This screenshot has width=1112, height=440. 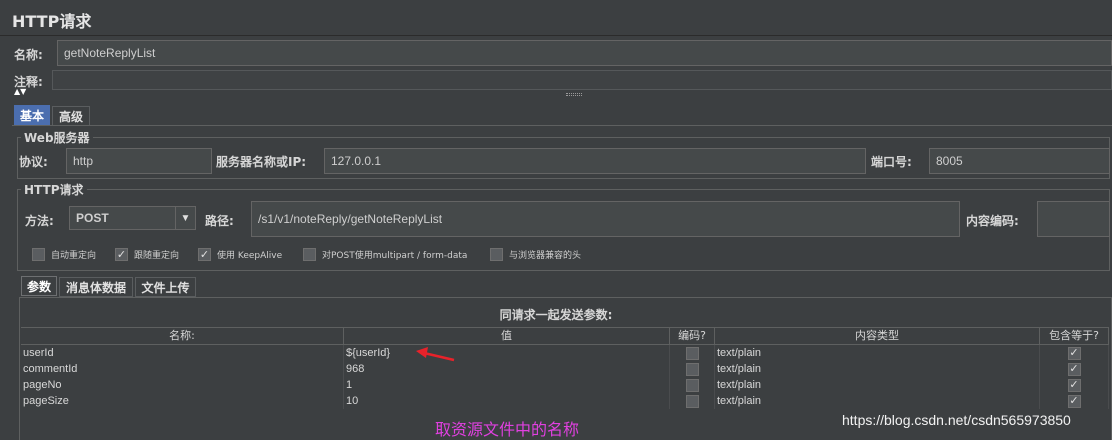 What do you see at coordinates (1074, 336) in the screenshot?
I see `column-header-include-equals: 包含等于?` at bounding box center [1074, 336].